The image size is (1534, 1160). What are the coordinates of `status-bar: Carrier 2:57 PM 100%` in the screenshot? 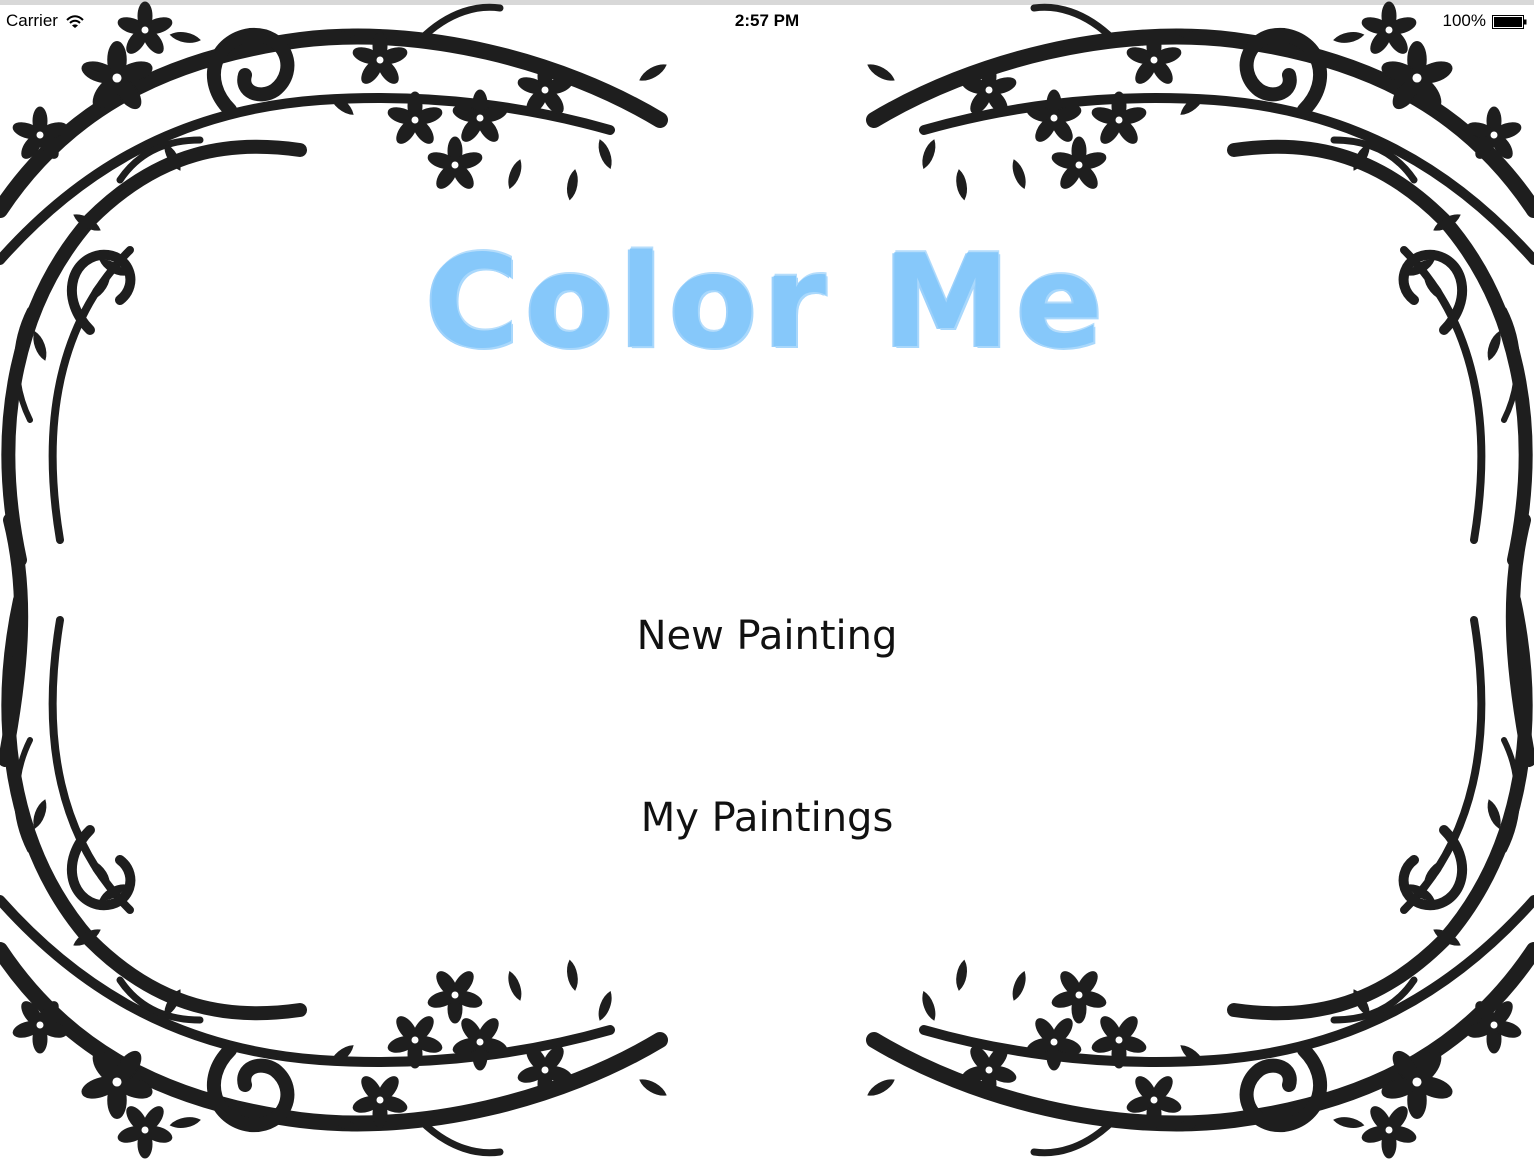 It's located at (767, 22).